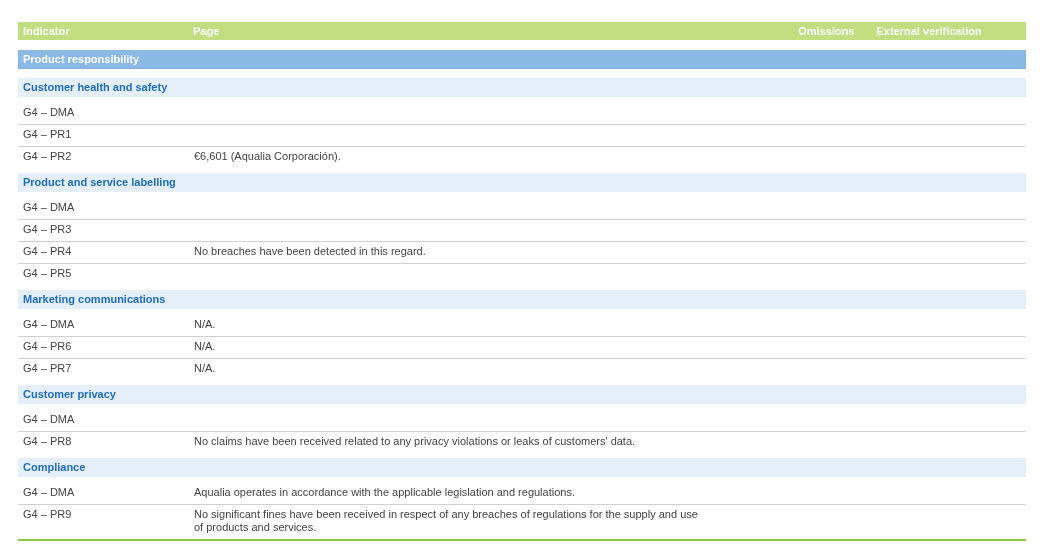 The height and width of the screenshot is (552, 1040). I want to click on group-heading: Compliance, so click(522, 467).